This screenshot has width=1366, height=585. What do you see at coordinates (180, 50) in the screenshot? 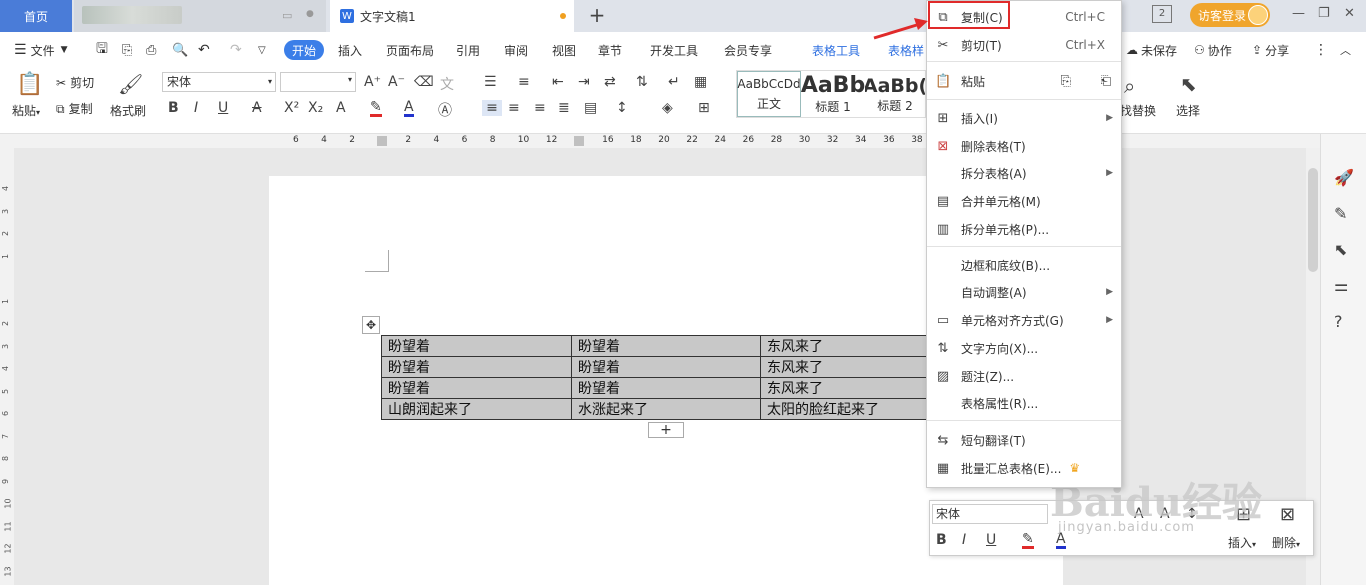
I see `print-preview-icon: 🔍` at bounding box center [180, 50].